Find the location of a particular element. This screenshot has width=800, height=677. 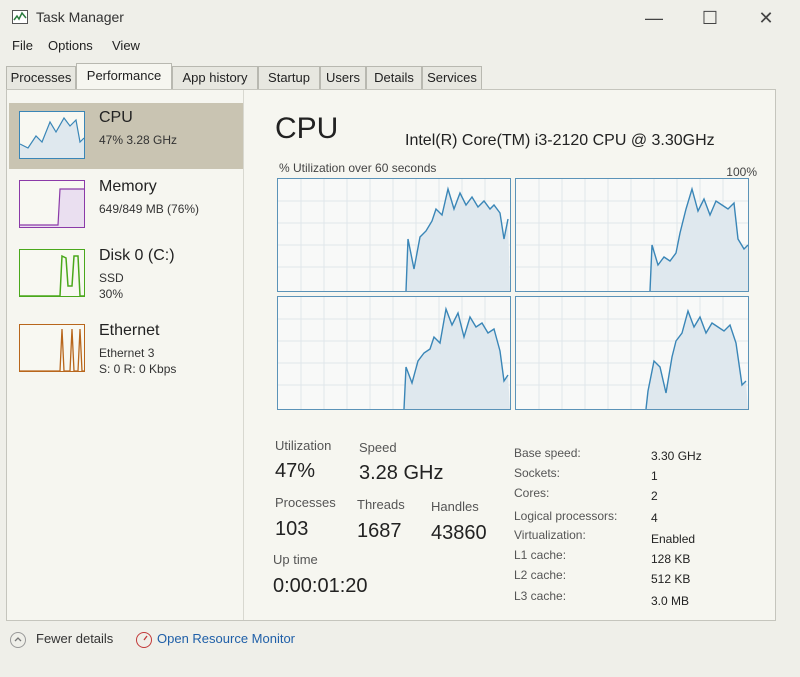

sidebar-disk-type: SSD is located at coordinates (111, 278).